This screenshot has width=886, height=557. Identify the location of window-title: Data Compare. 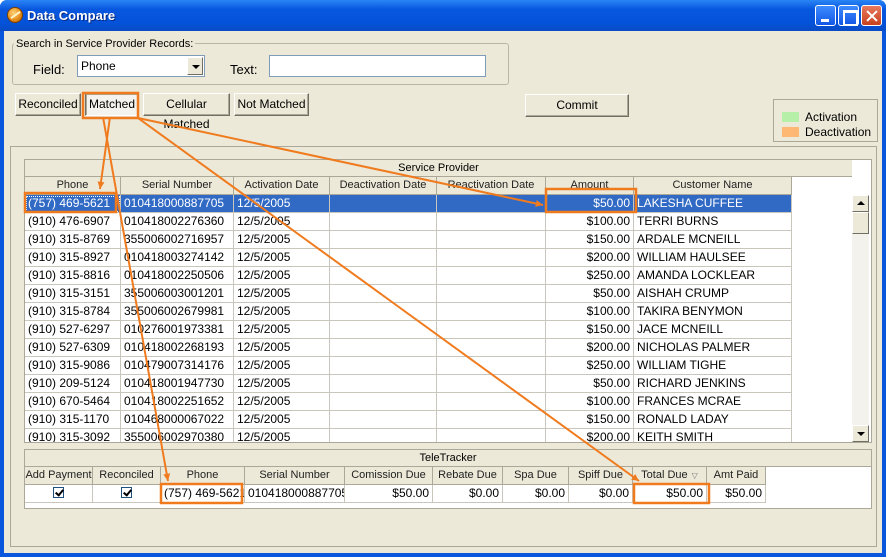
(71, 15).